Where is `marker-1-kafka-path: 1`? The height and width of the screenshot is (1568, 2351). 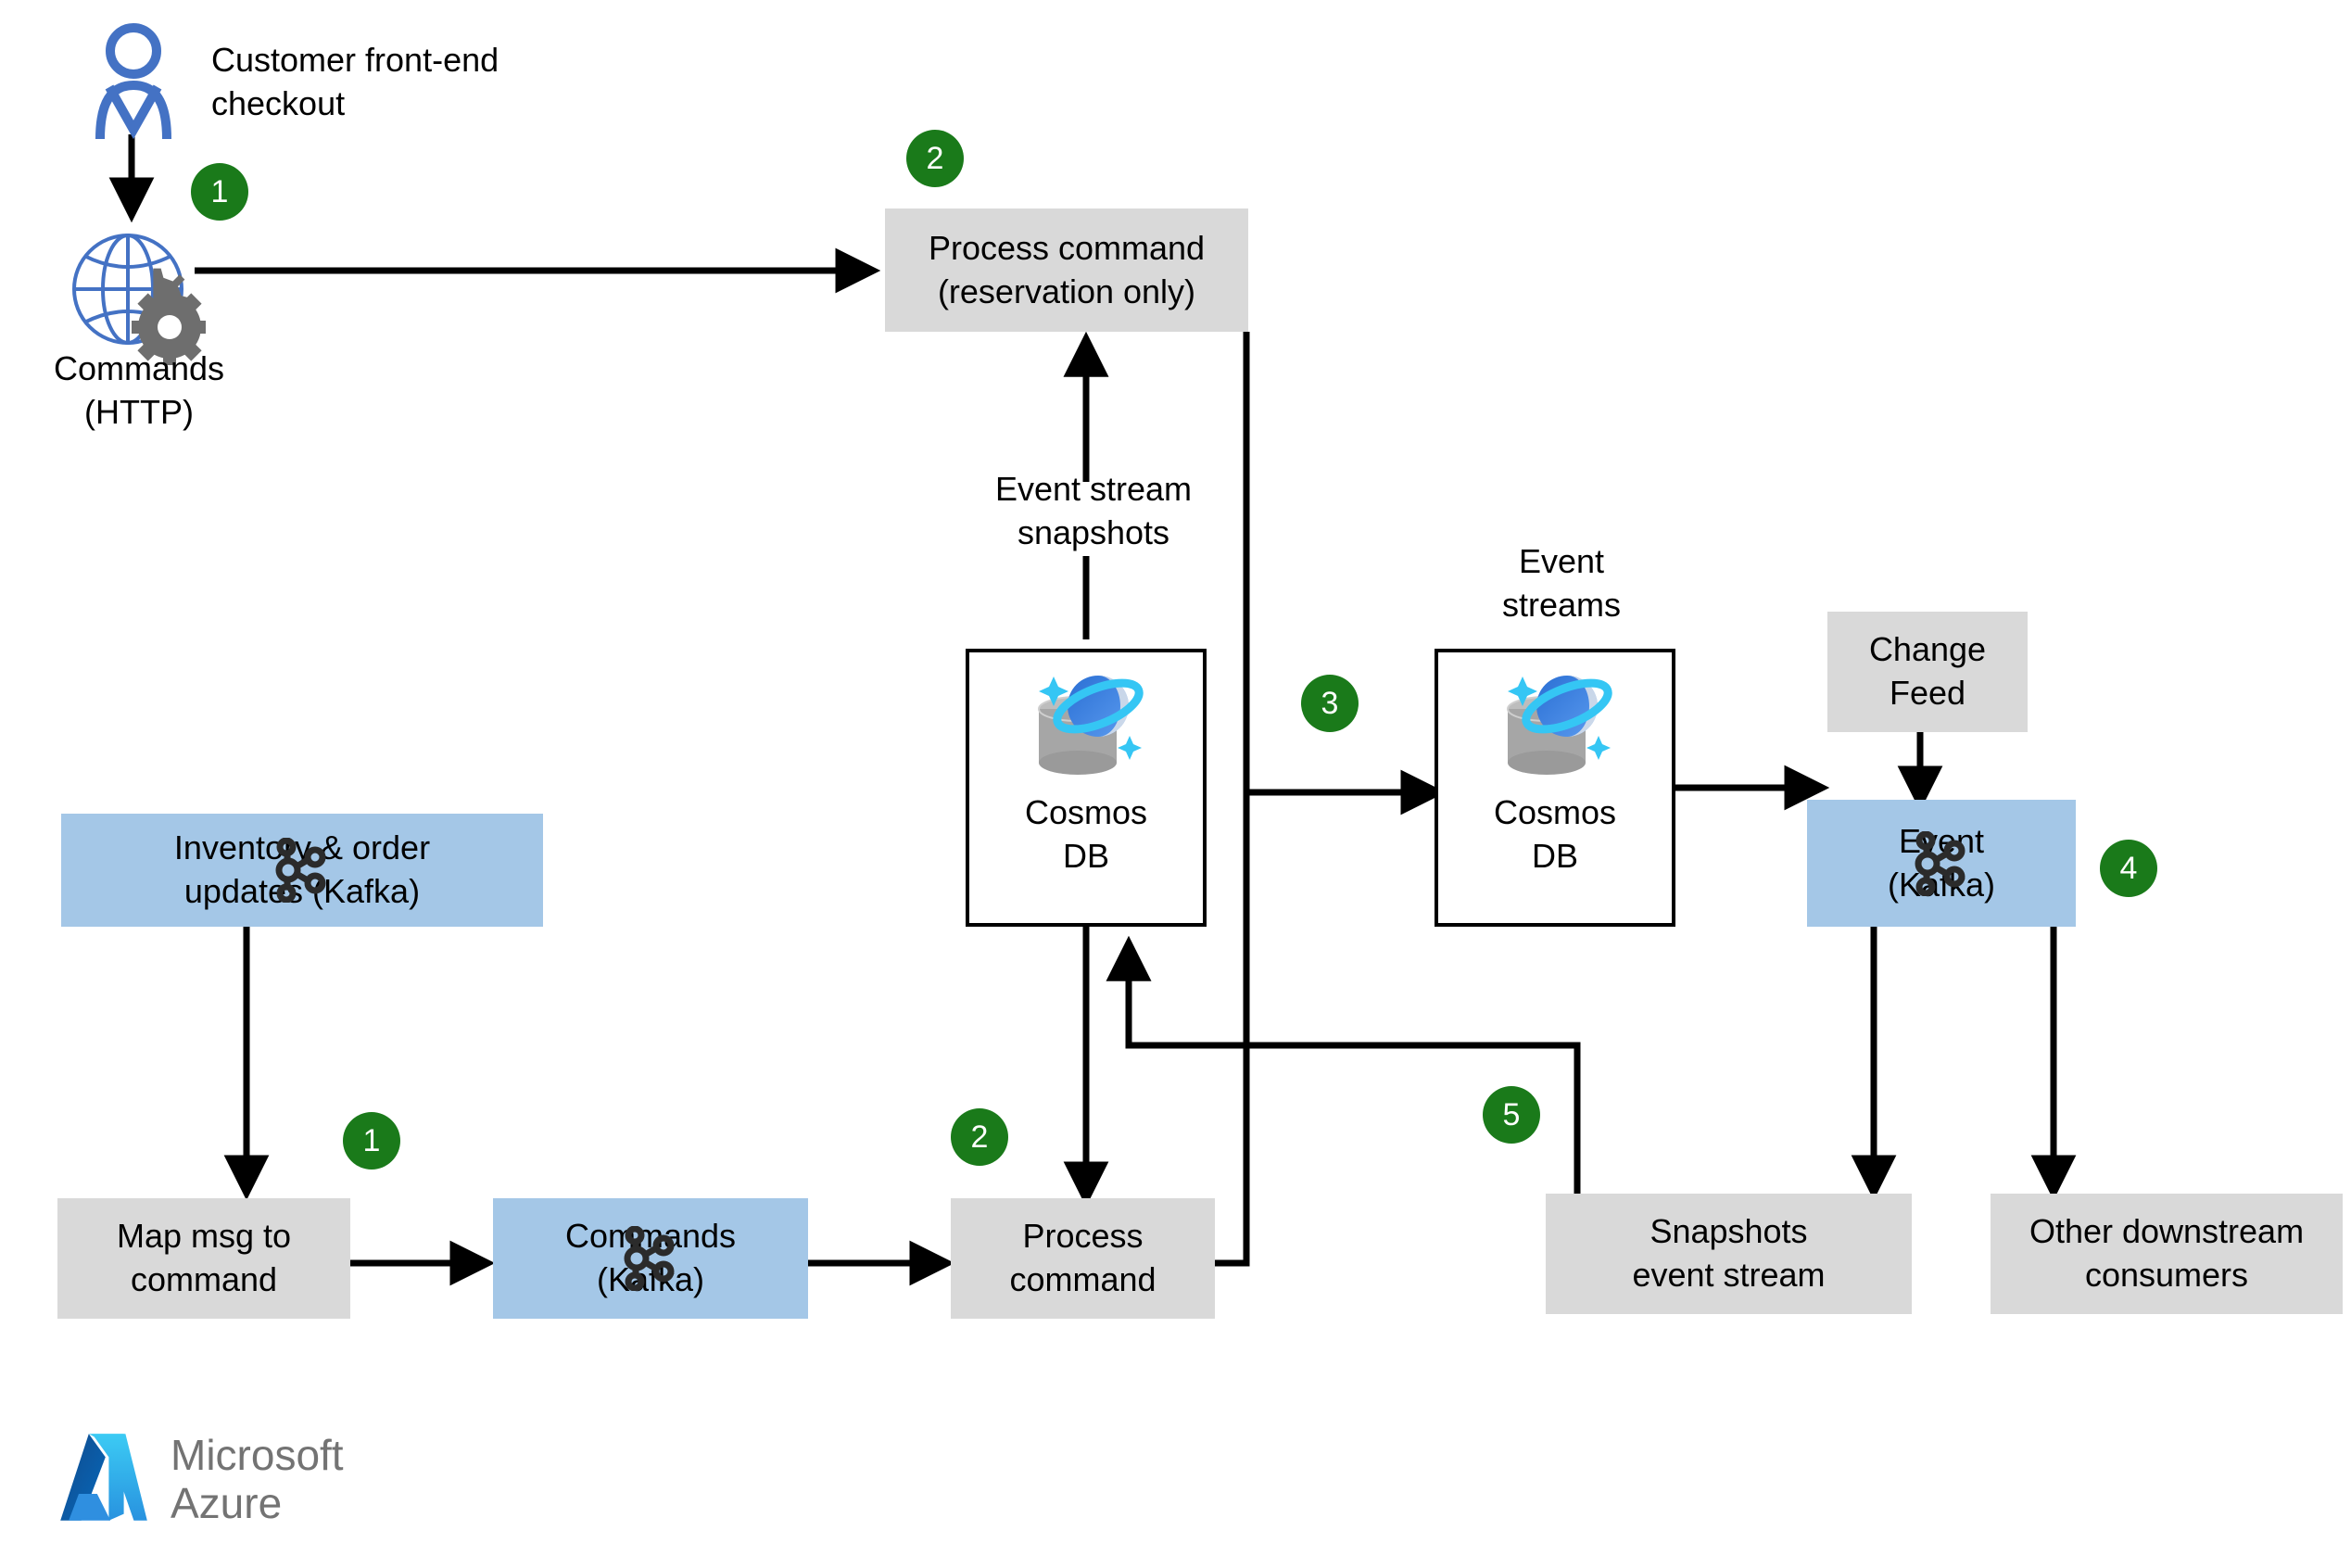 marker-1-kafka-path: 1 is located at coordinates (372, 1141).